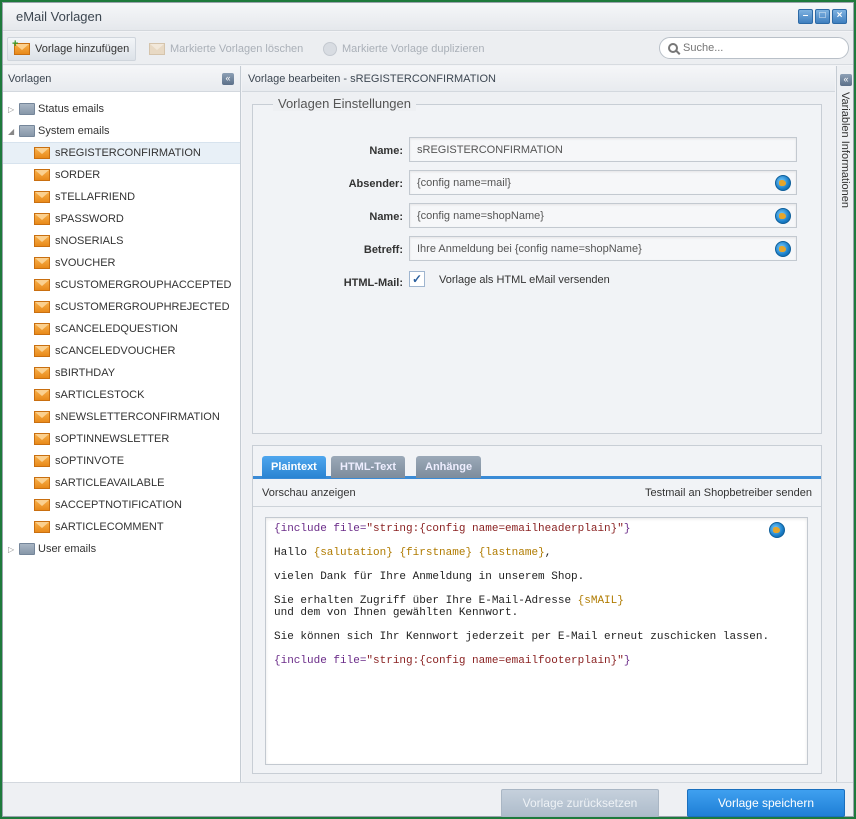 The width and height of the screenshot is (856, 819). I want to click on template-item: sNEWSLETTERCONFIRMATION, so click(121, 417).